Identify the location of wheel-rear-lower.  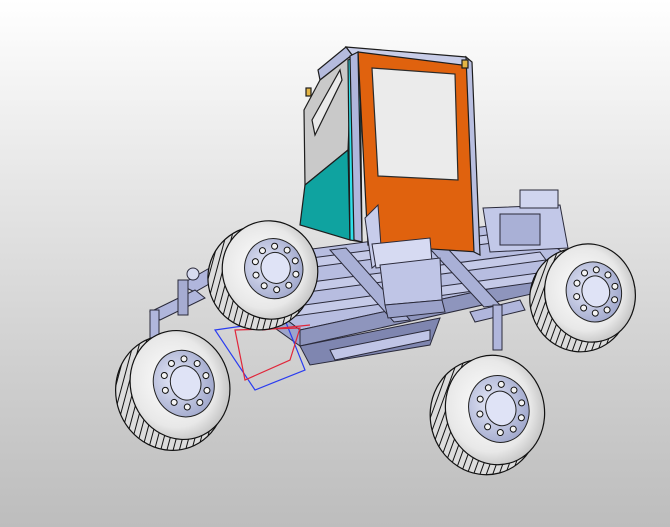
(487, 415).